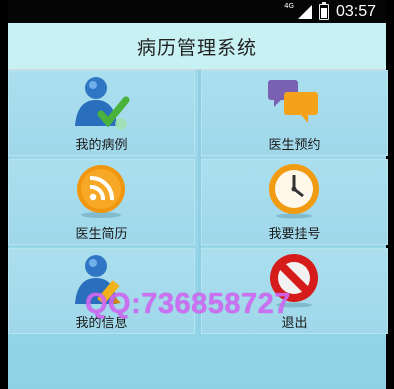  Describe the element at coordinates (101, 145) in the screenshot. I see `menu-label: 我的病例` at that location.